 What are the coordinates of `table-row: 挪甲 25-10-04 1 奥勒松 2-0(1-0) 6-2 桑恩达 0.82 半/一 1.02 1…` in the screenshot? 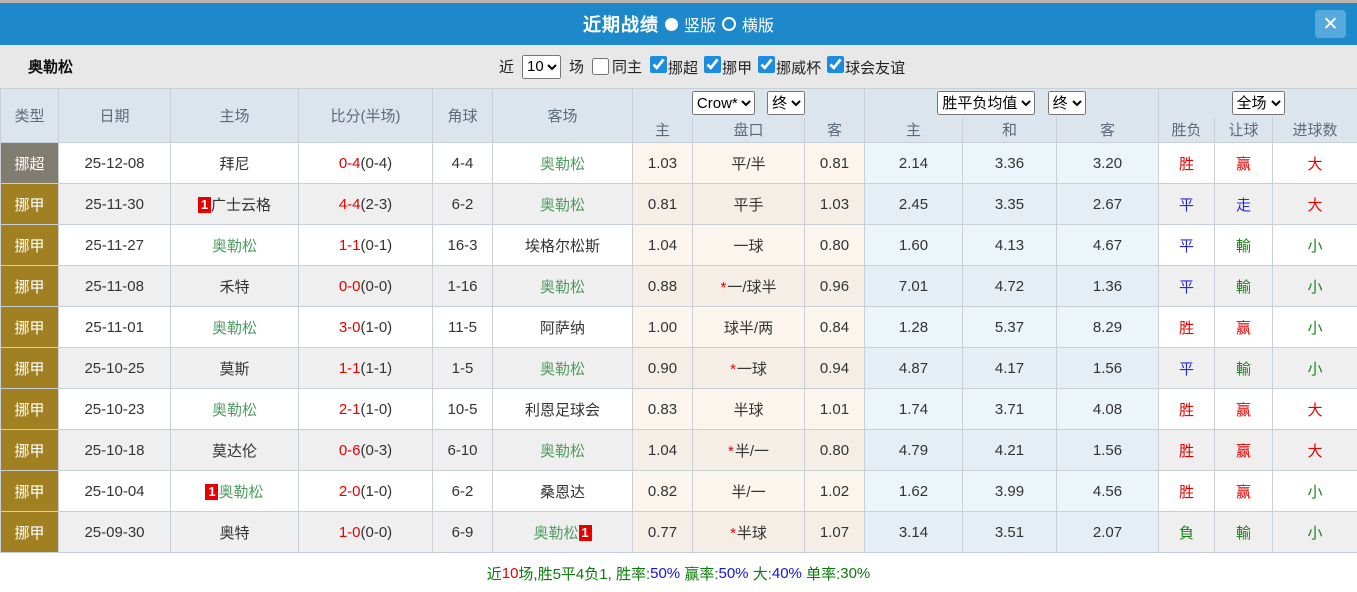 It's located at (678, 491).